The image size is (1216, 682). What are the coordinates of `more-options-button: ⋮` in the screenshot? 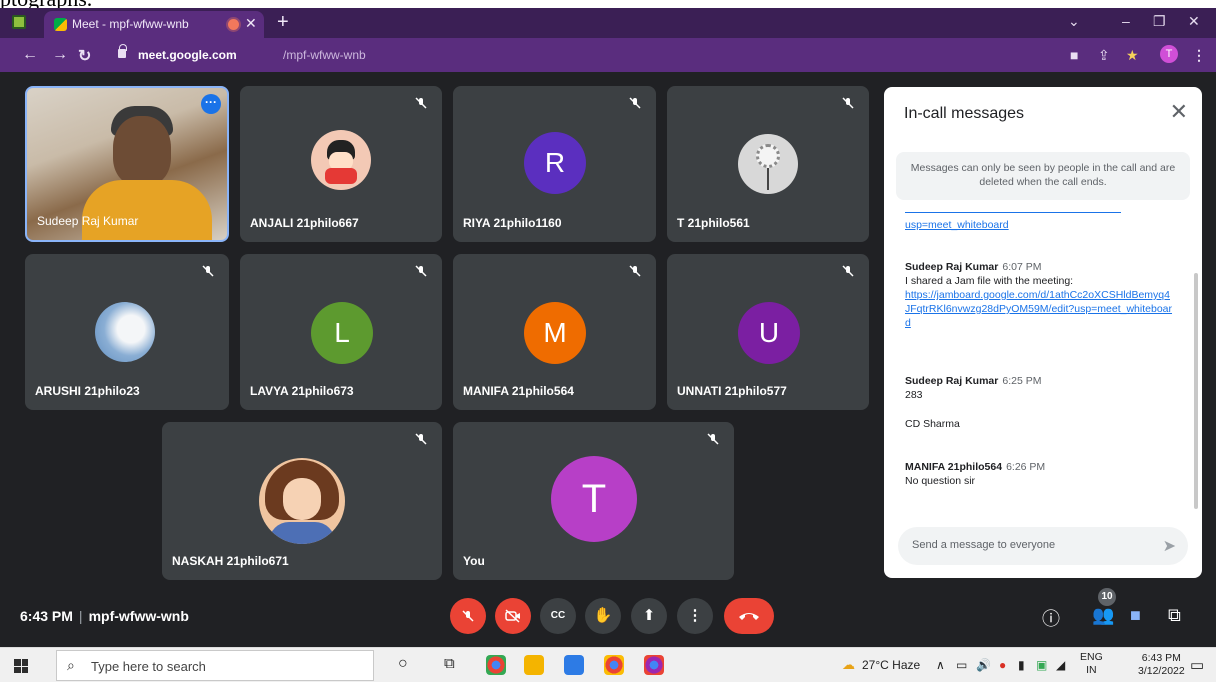 It's located at (695, 616).